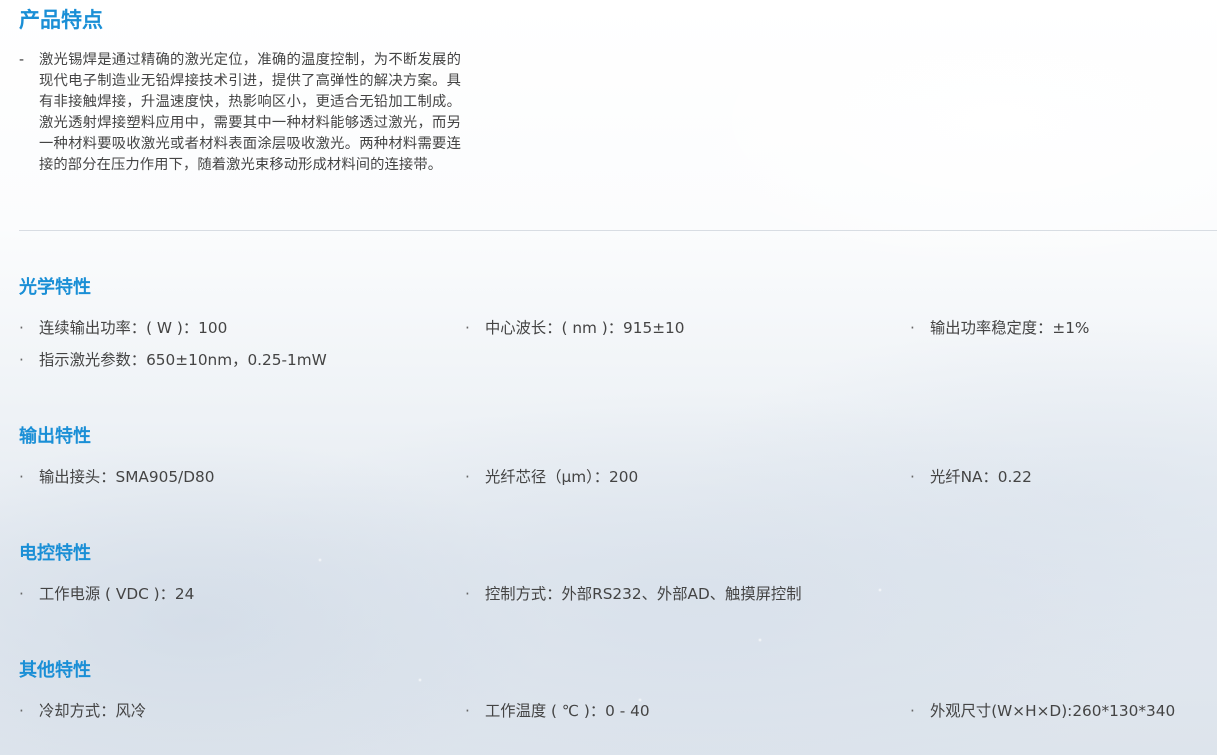 The width and height of the screenshot is (1217, 755). I want to click on spec-text: 工作电源 ( VDC )：24, so click(117, 594).